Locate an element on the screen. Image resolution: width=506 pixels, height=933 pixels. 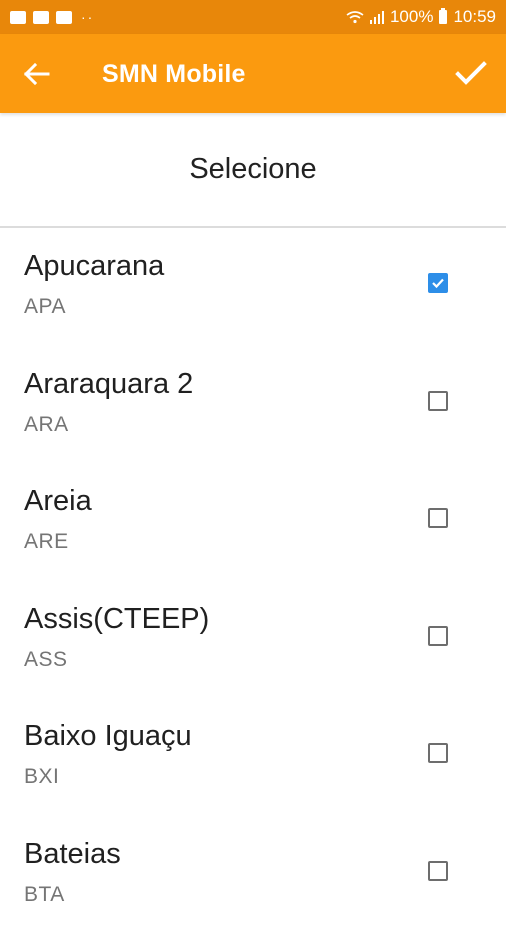
item-code: BTA is located at coordinates (44, 895).